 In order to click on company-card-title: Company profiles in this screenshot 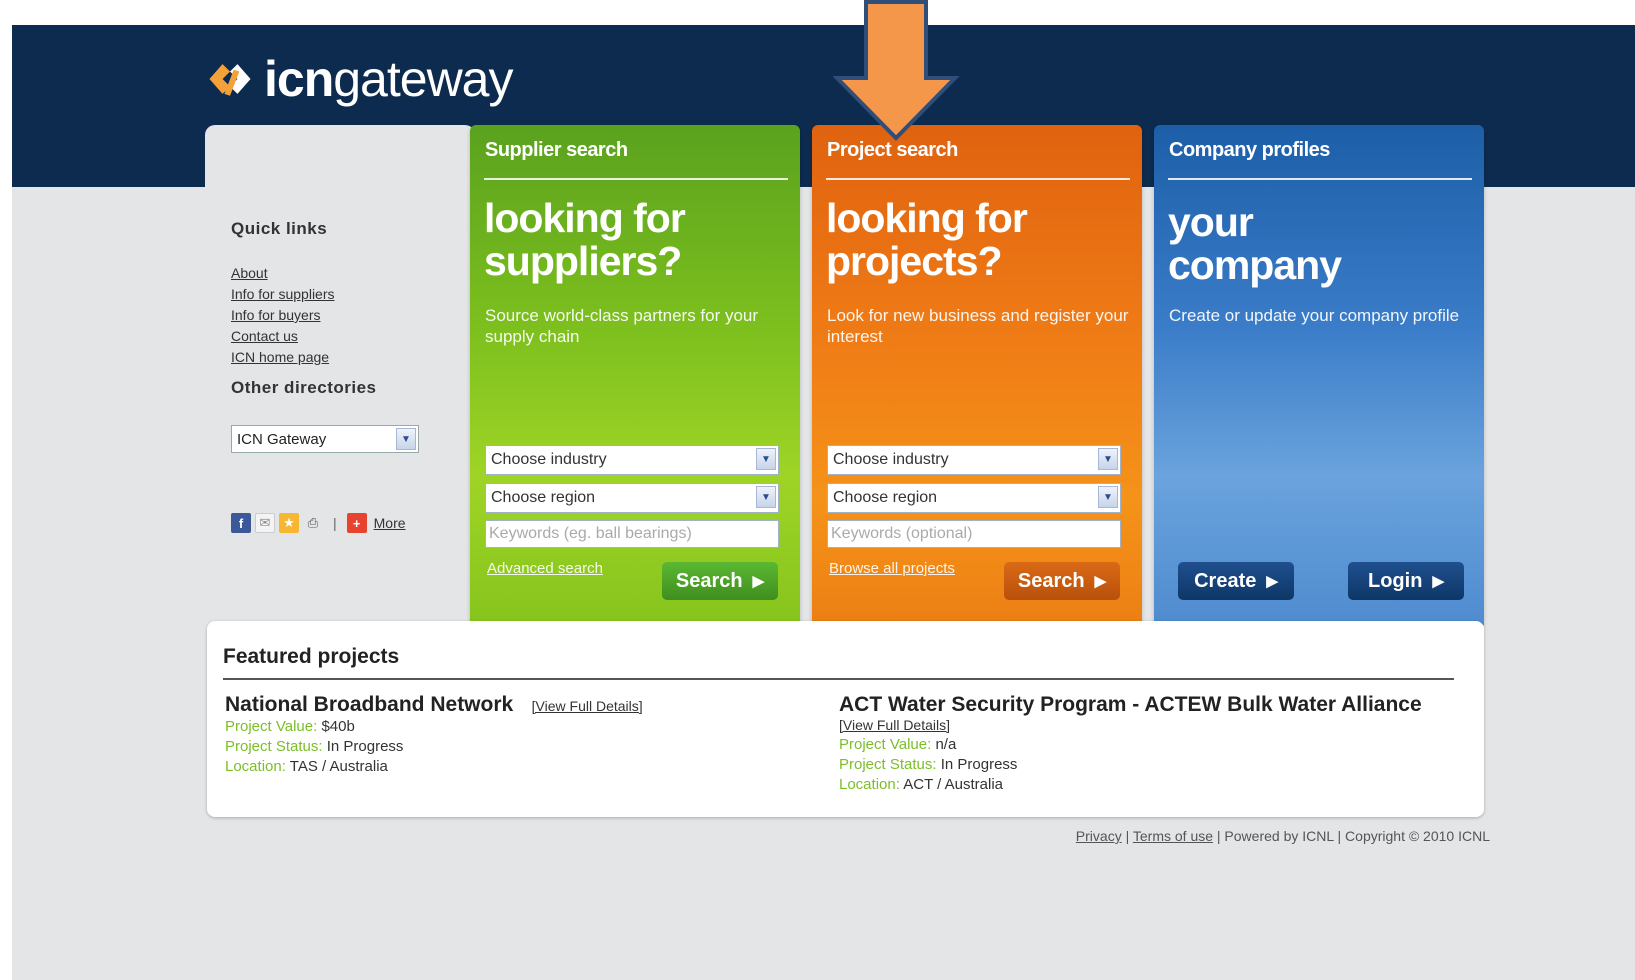, I will do `click(1249, 150)`.